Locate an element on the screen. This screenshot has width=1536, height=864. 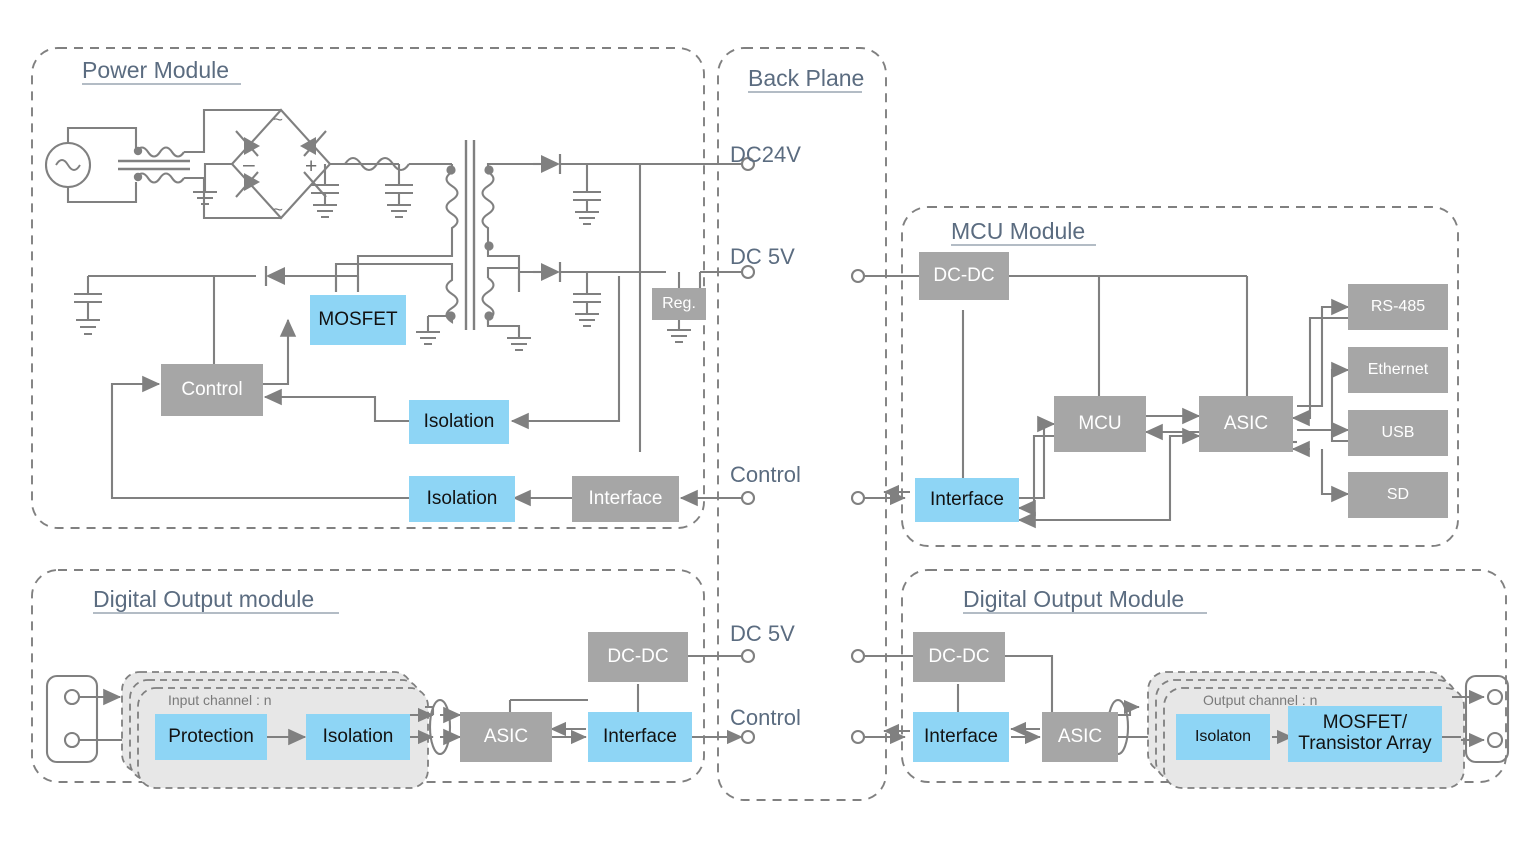
terminal-label-control-power: Control is located at coordinates (765, 474).